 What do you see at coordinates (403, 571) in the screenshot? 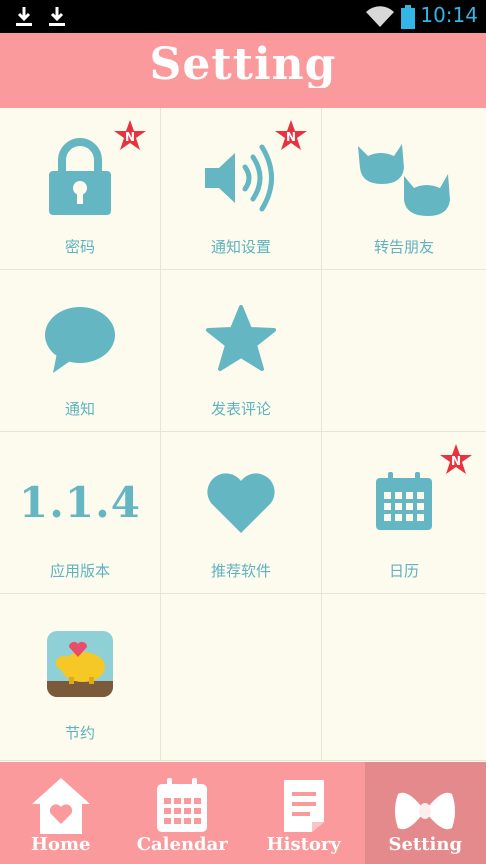
I see `grid-label: 日历` at bounding box center [403, 571].